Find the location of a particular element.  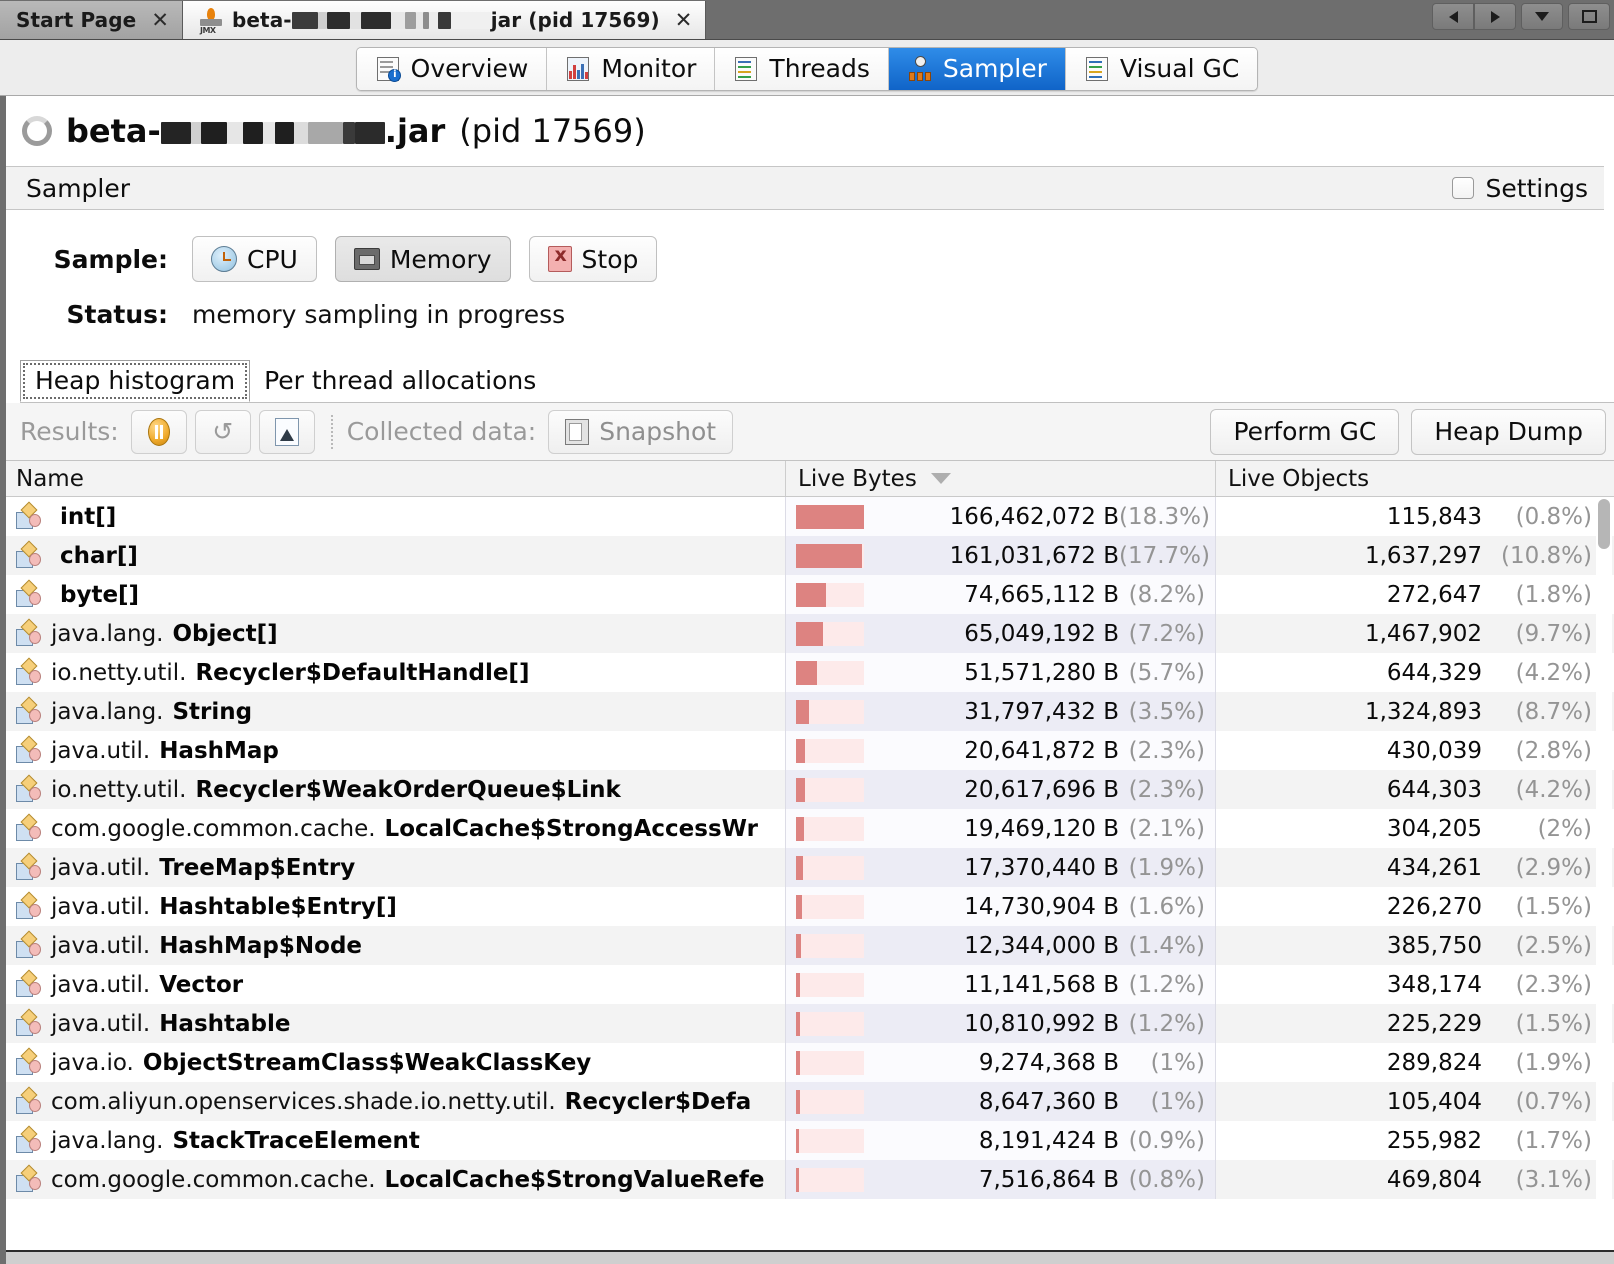

live-bytes-value: 12,344,000 B is located at coordinates (1041, 945).